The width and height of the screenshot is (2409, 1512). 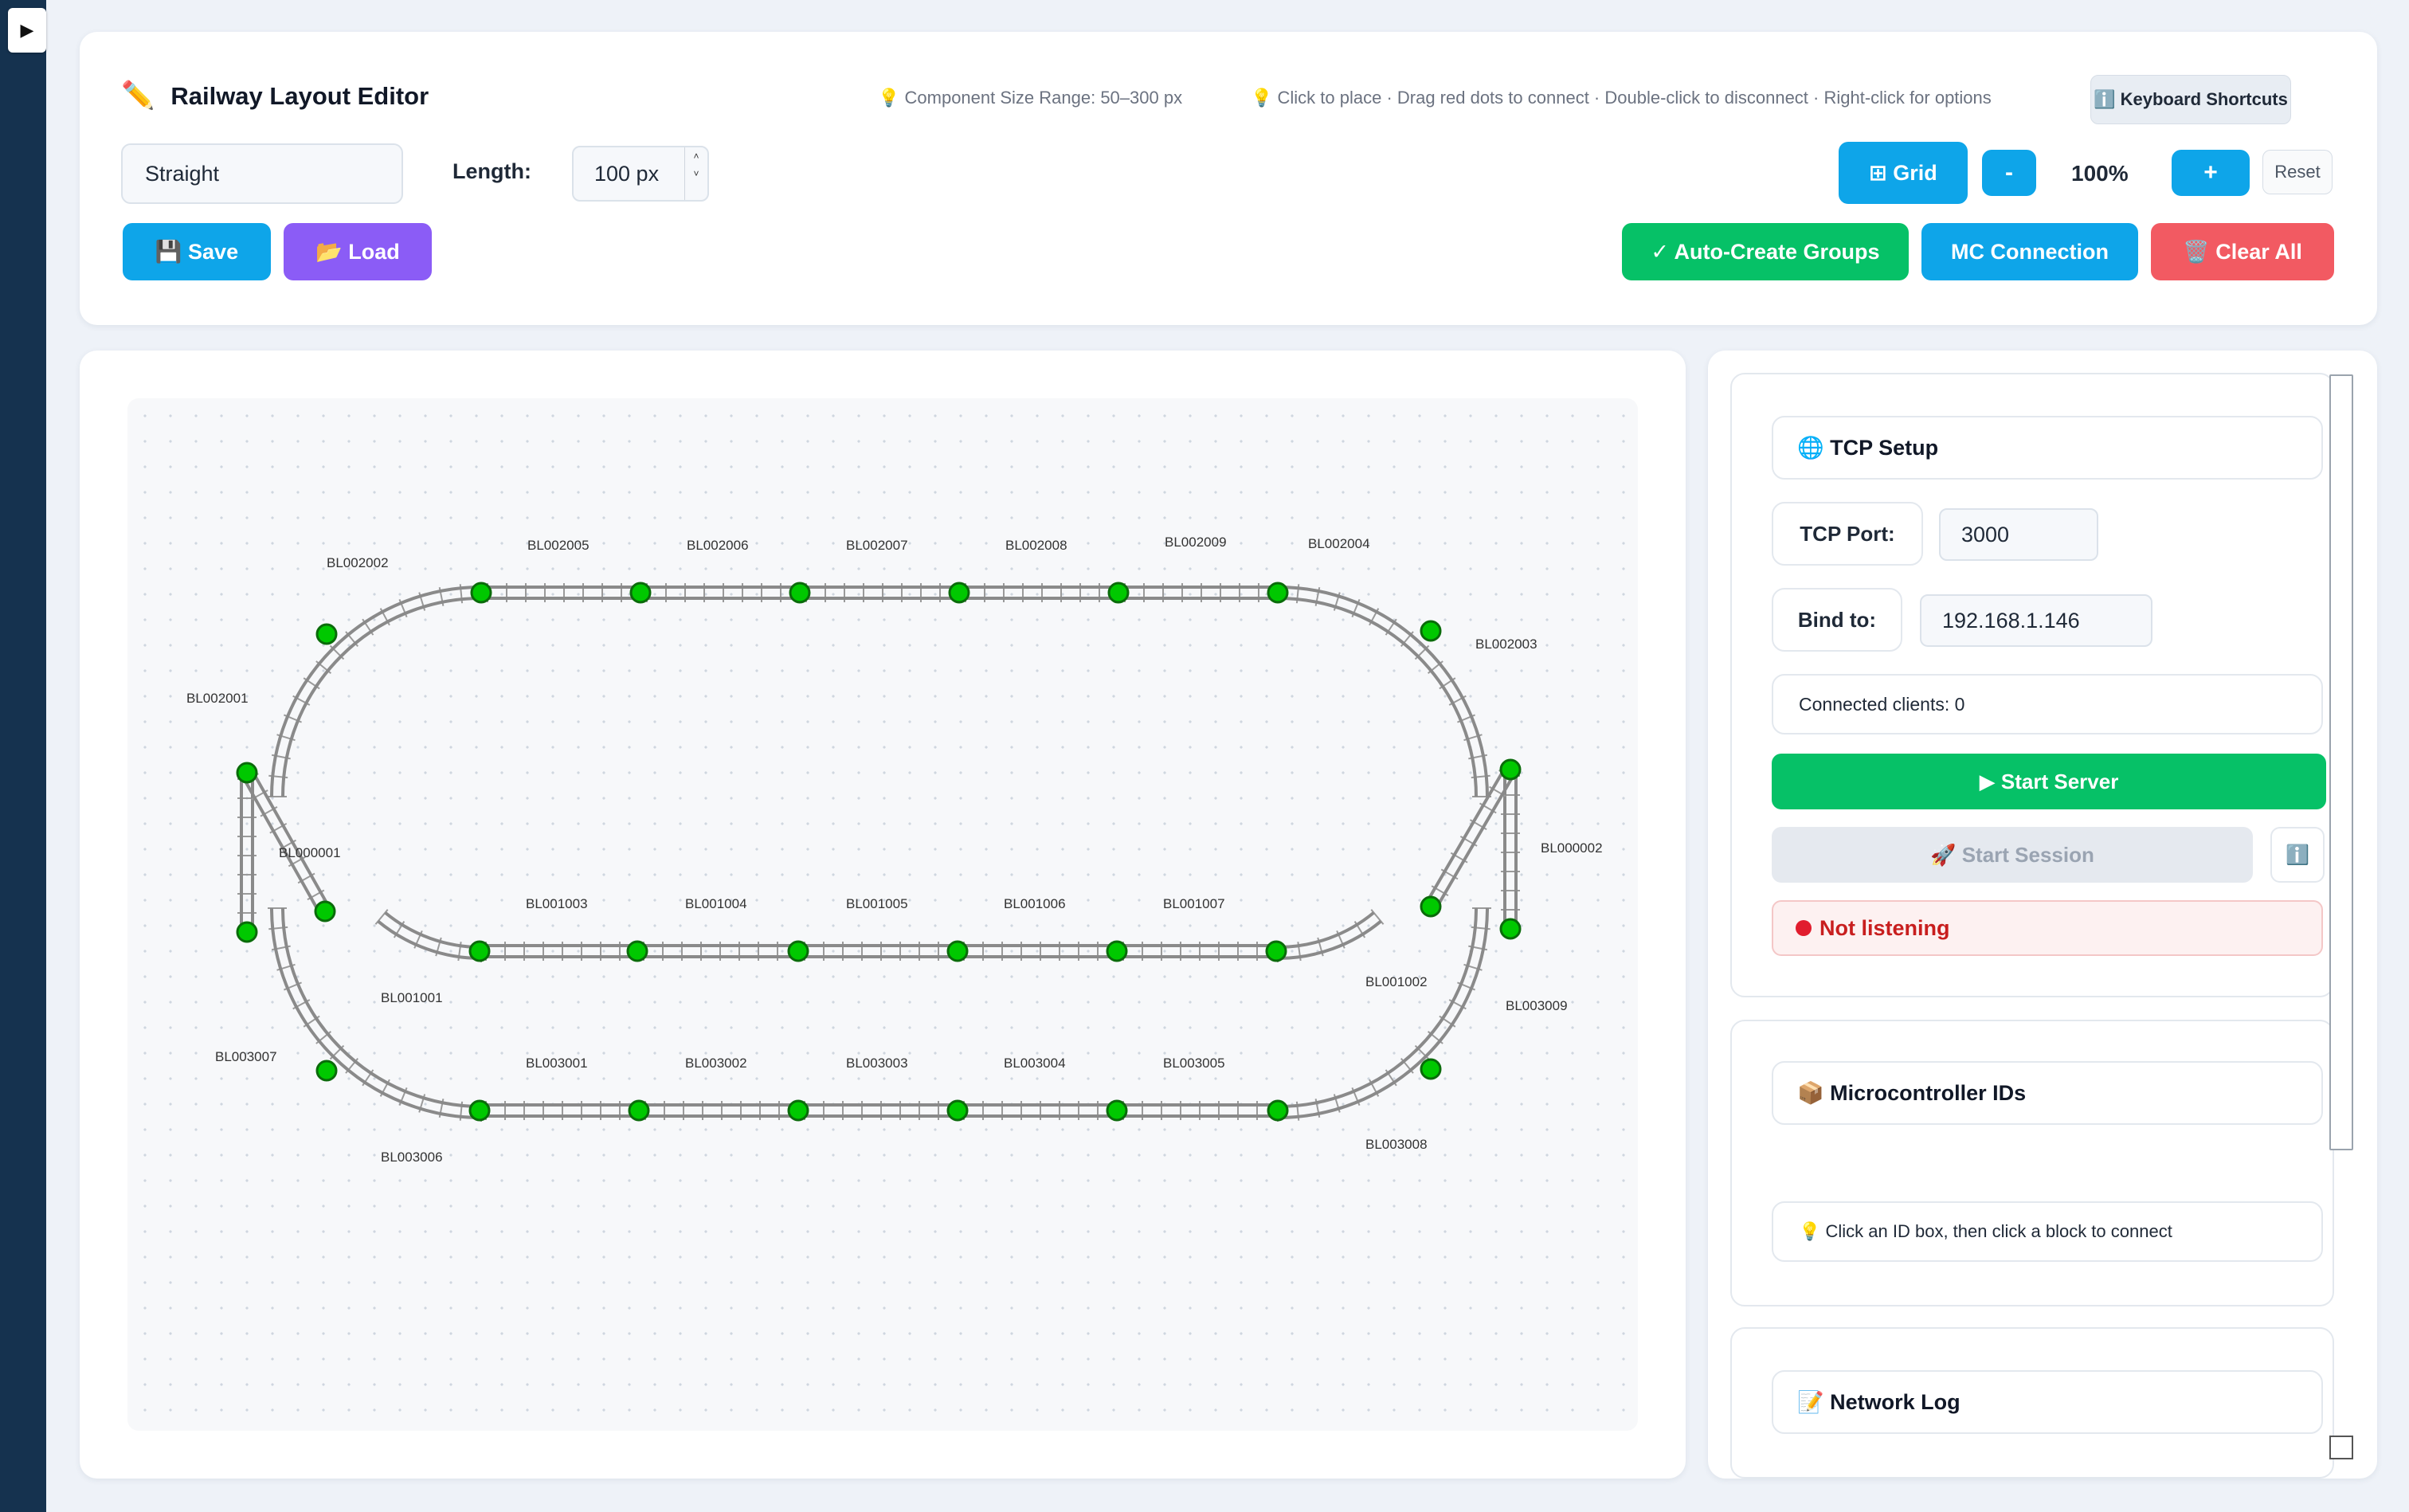 I want to click on block-label: BL002009, so click(x=1196, y=543).